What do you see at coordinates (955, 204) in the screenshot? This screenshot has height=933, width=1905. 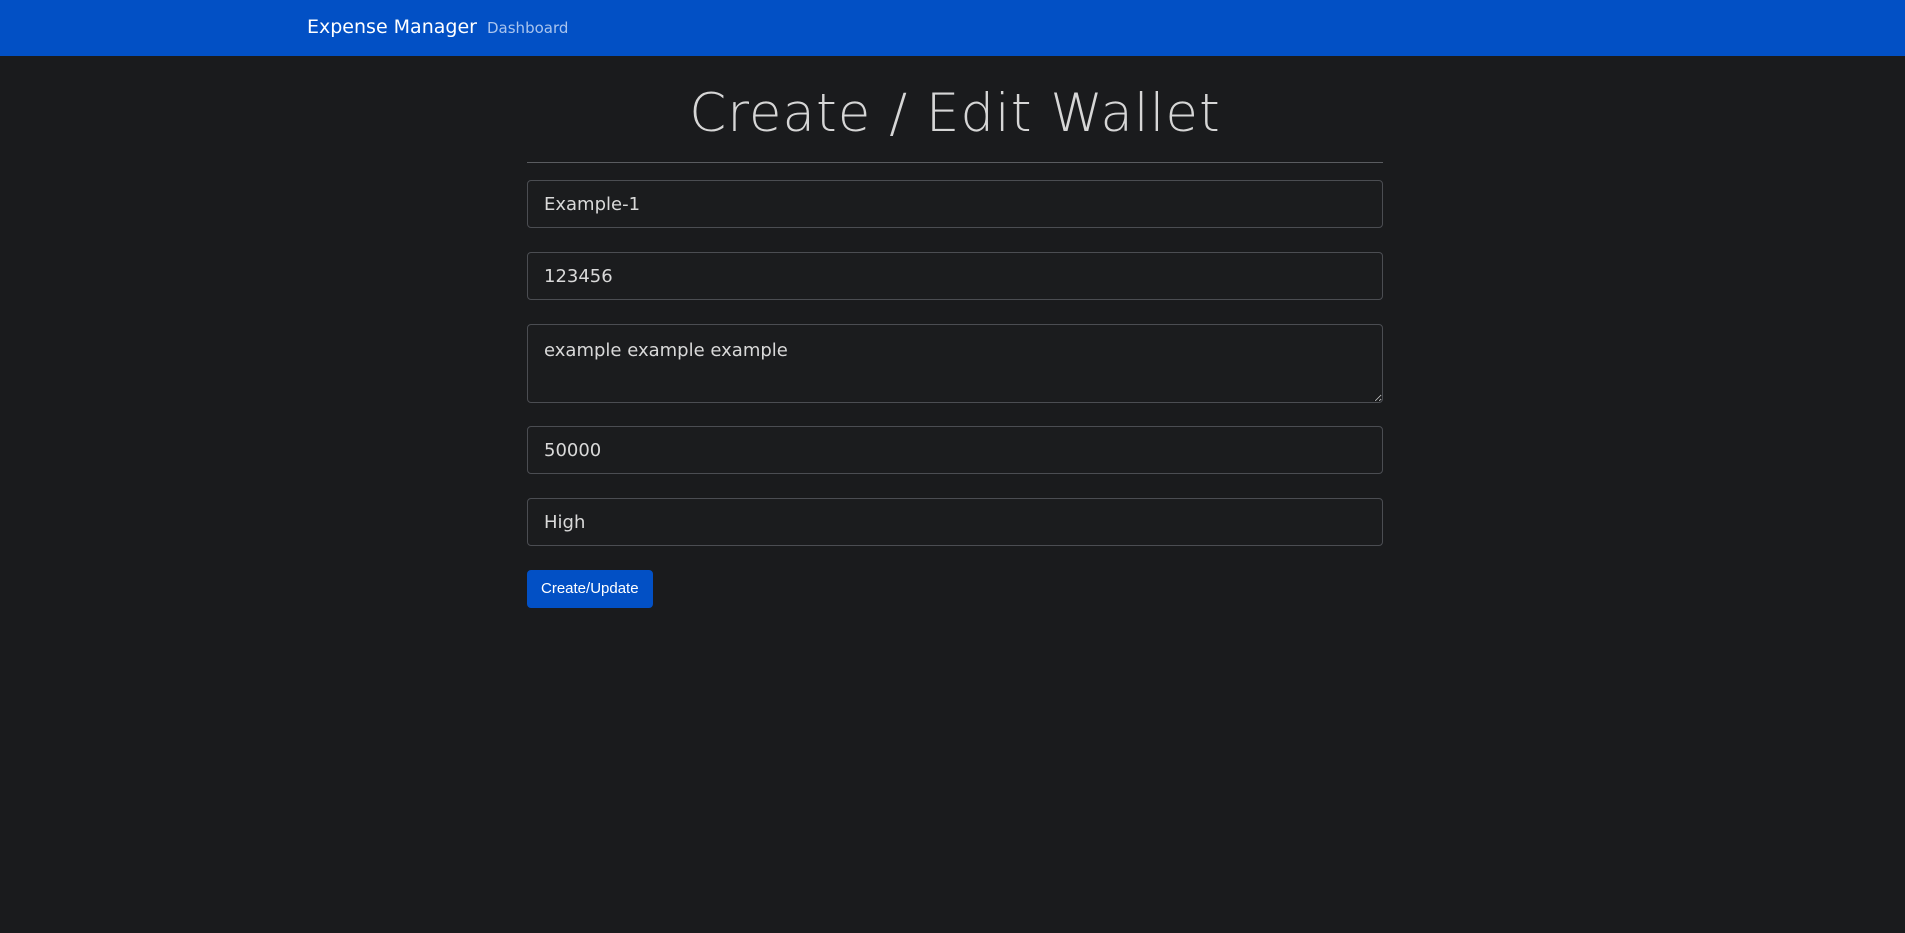 I see `wallet-name-input` at bounding box center [955, 204].